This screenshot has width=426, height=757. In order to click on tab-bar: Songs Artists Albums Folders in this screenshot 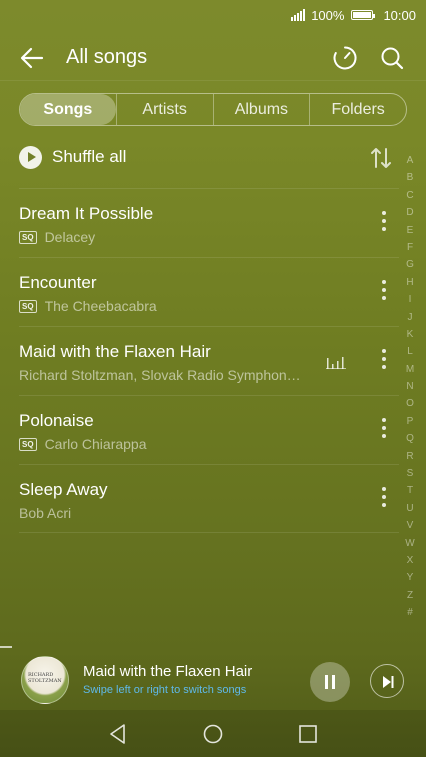, I will do `click(213, 109)`.